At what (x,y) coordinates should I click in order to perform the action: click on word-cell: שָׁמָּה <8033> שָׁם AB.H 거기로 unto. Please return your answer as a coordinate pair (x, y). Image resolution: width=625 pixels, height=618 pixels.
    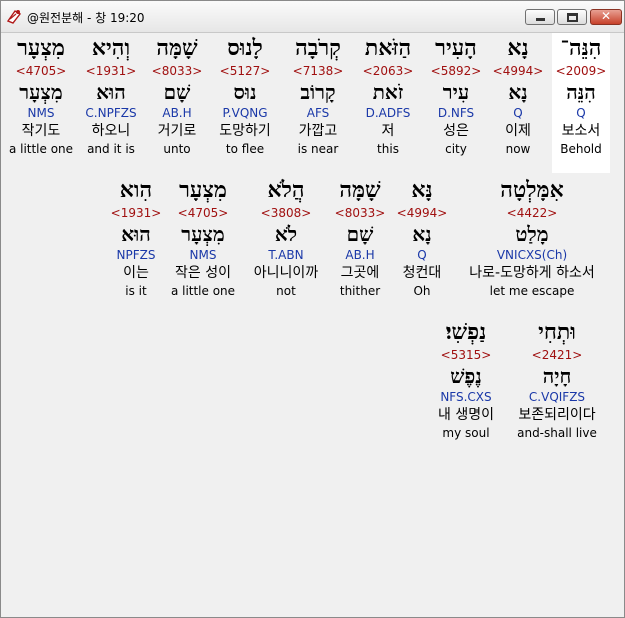
    Looking at the image, I should click on (177, 95).